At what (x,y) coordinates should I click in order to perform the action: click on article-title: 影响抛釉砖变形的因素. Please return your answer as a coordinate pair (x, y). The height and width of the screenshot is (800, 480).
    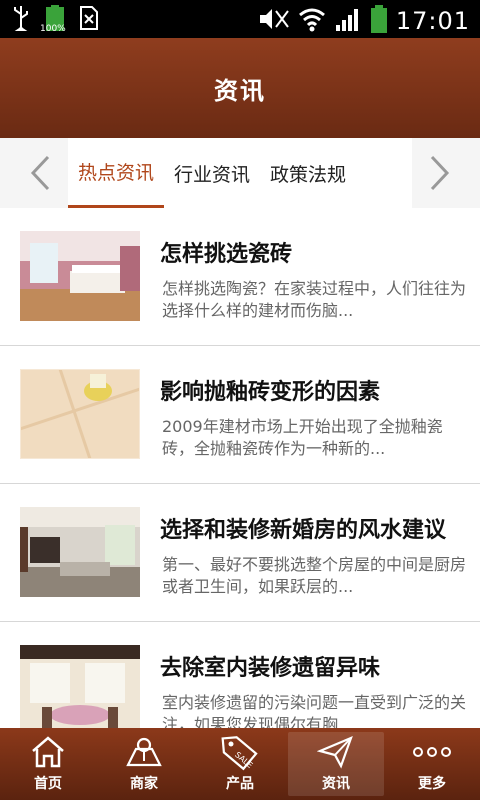
    Looking at the image, I should click on (270, 392).